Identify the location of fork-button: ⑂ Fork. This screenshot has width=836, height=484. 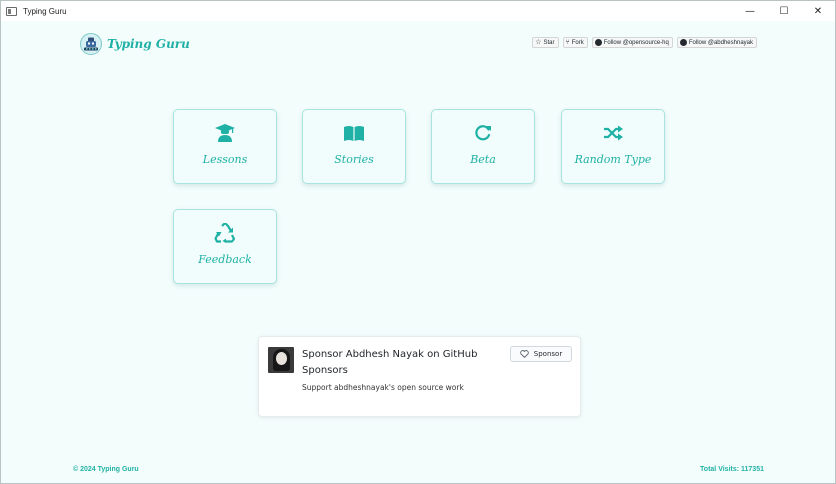
(575, 42).